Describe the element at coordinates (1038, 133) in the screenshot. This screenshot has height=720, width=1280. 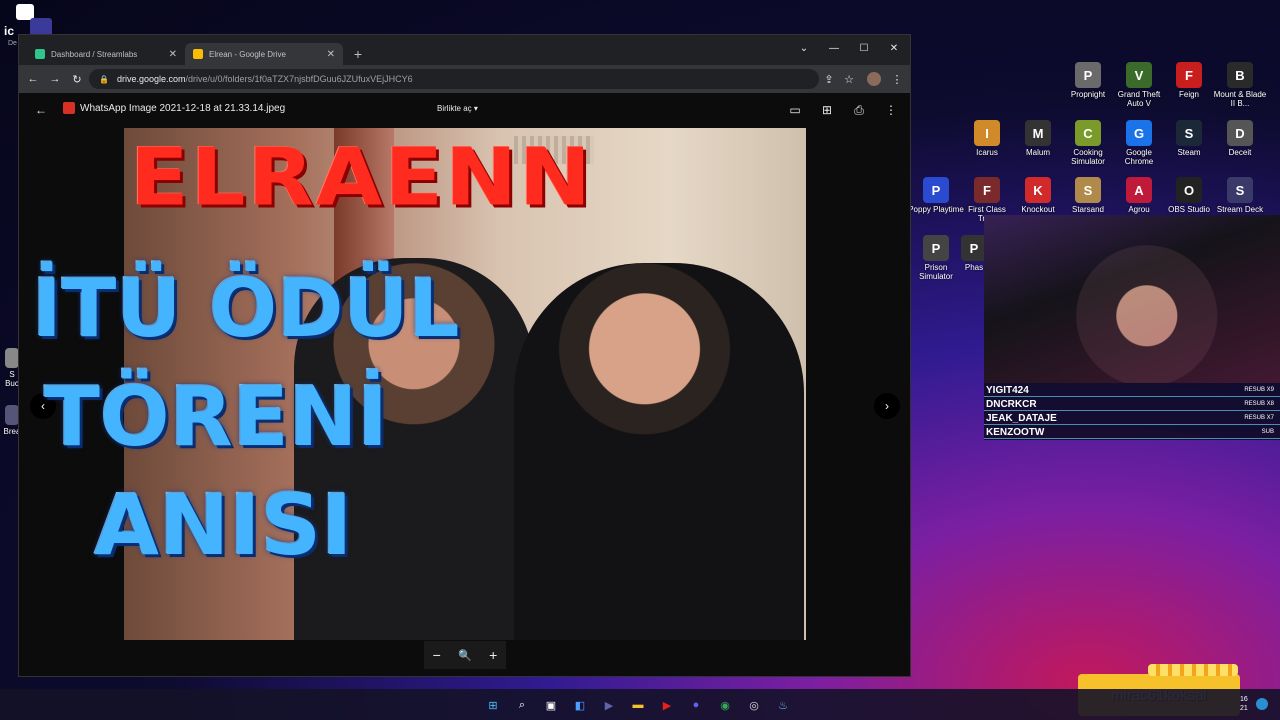
I see `app-icon: M` at that location.